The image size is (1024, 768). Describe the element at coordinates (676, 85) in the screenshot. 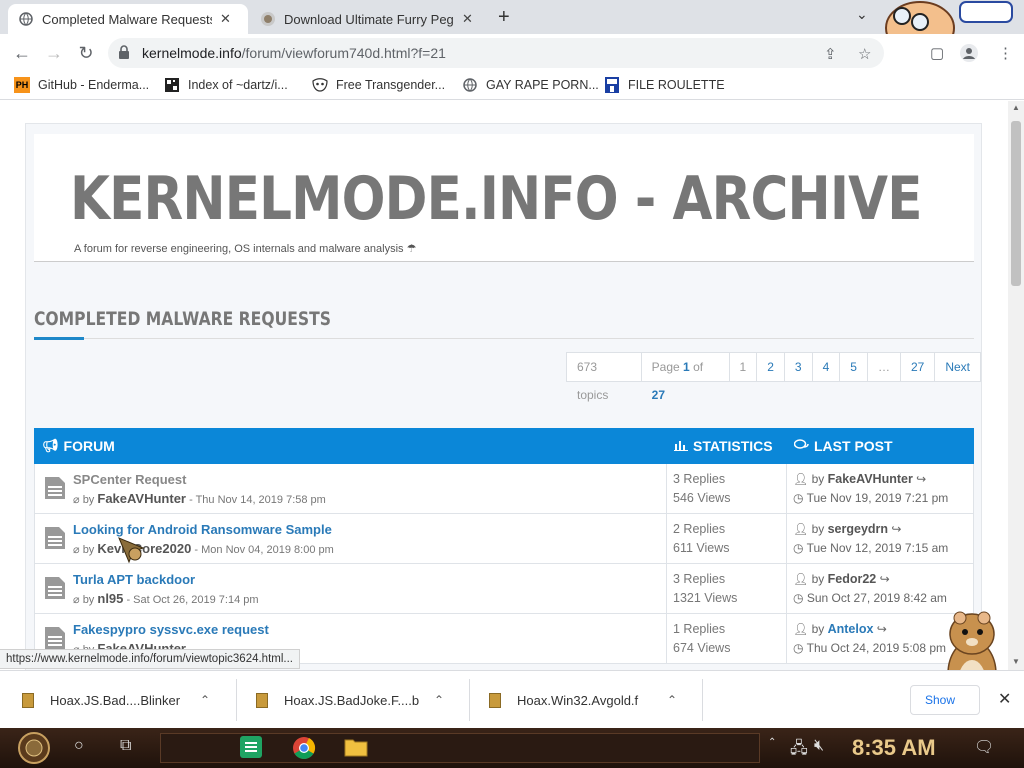

I see `bookmark-label: FILE ROULETTE` at that location.